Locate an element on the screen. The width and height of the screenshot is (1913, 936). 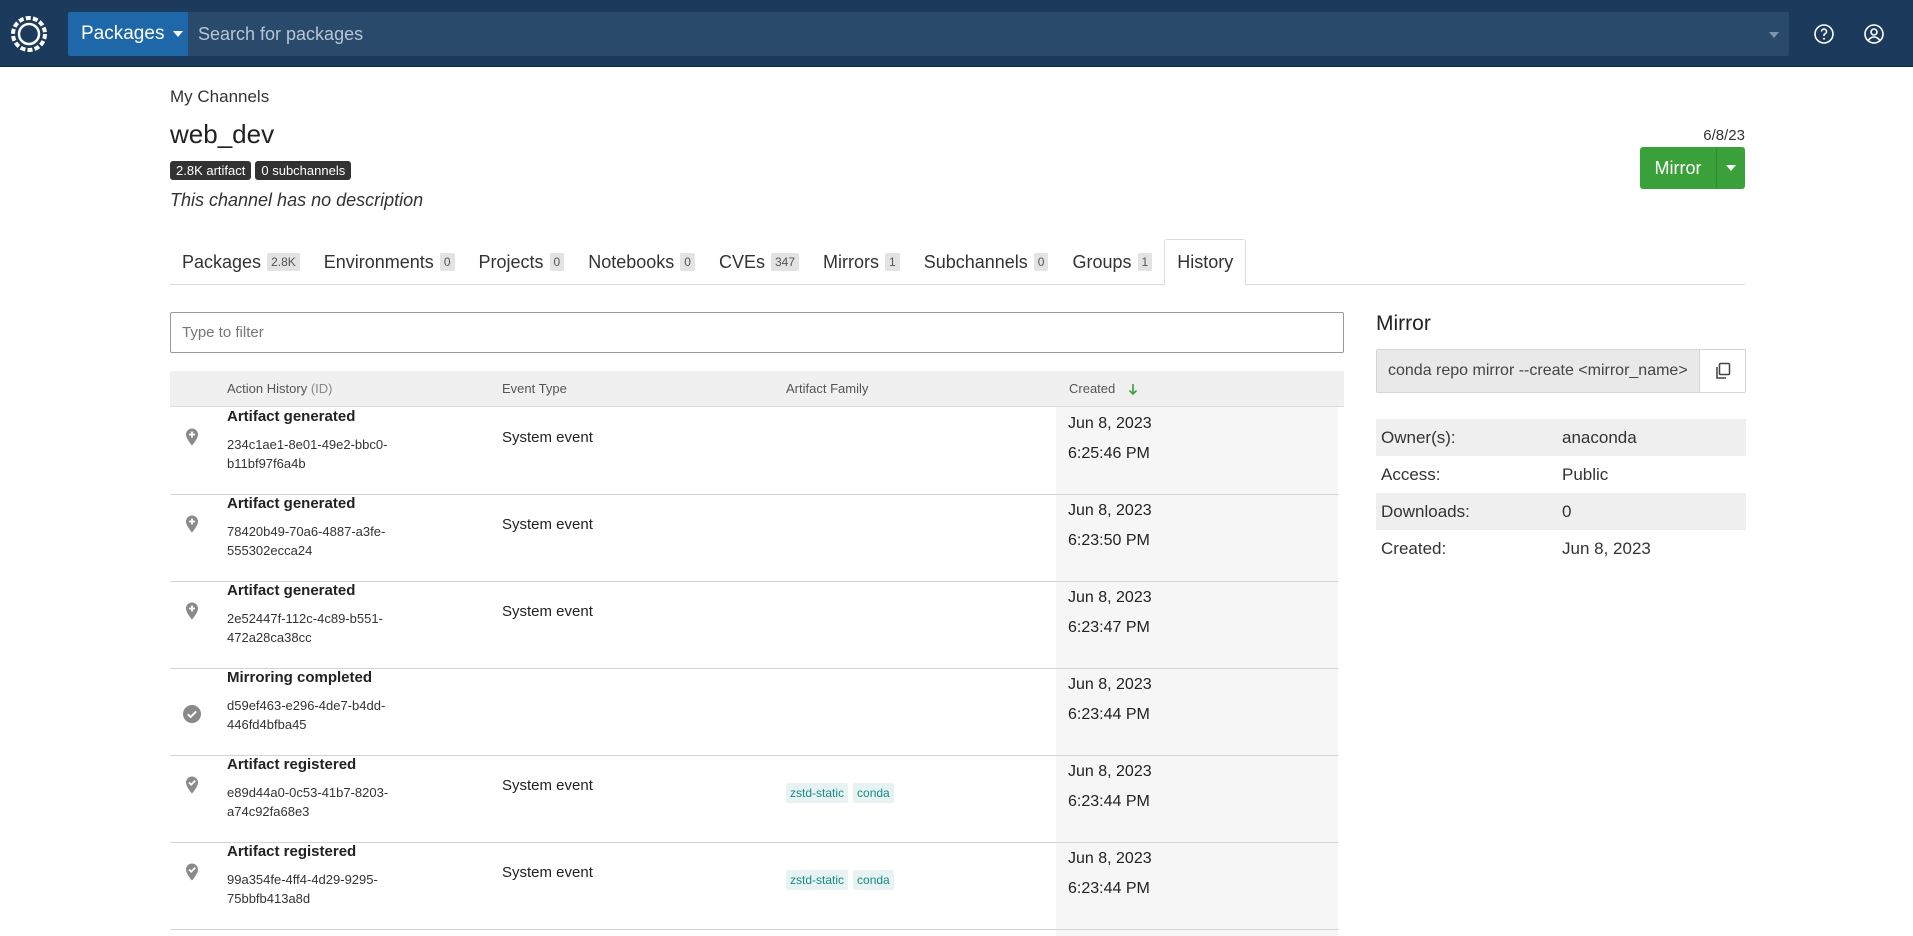
mirror-button: Mirror is located at coordinates (1678, 168).